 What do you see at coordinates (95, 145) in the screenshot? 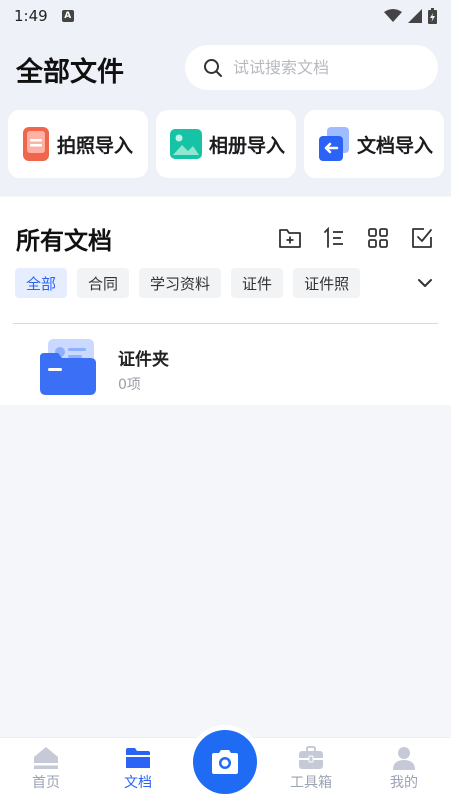
I see `photo-import-label: 拍照导入` at bounding box center [95, 145].